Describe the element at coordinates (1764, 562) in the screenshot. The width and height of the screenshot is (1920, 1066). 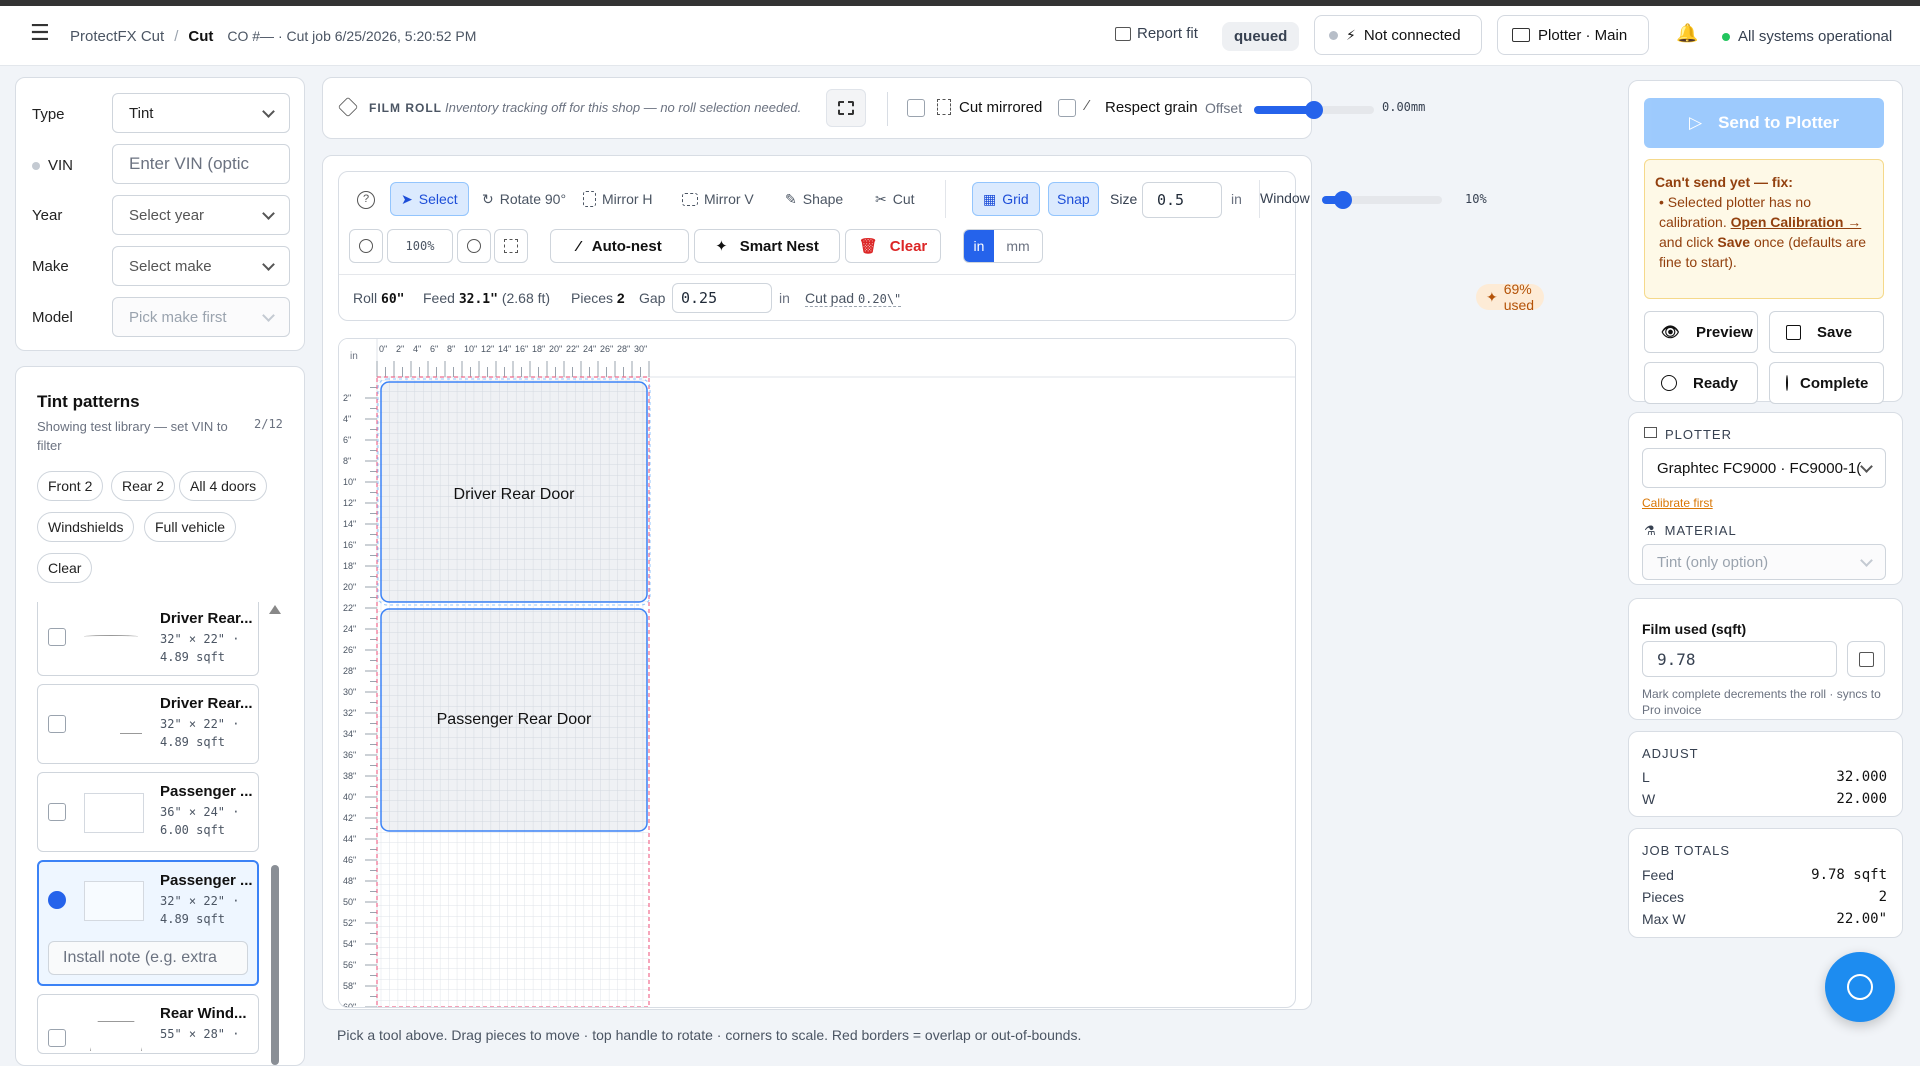
I see `material-select: Tint (only option)` at that location.